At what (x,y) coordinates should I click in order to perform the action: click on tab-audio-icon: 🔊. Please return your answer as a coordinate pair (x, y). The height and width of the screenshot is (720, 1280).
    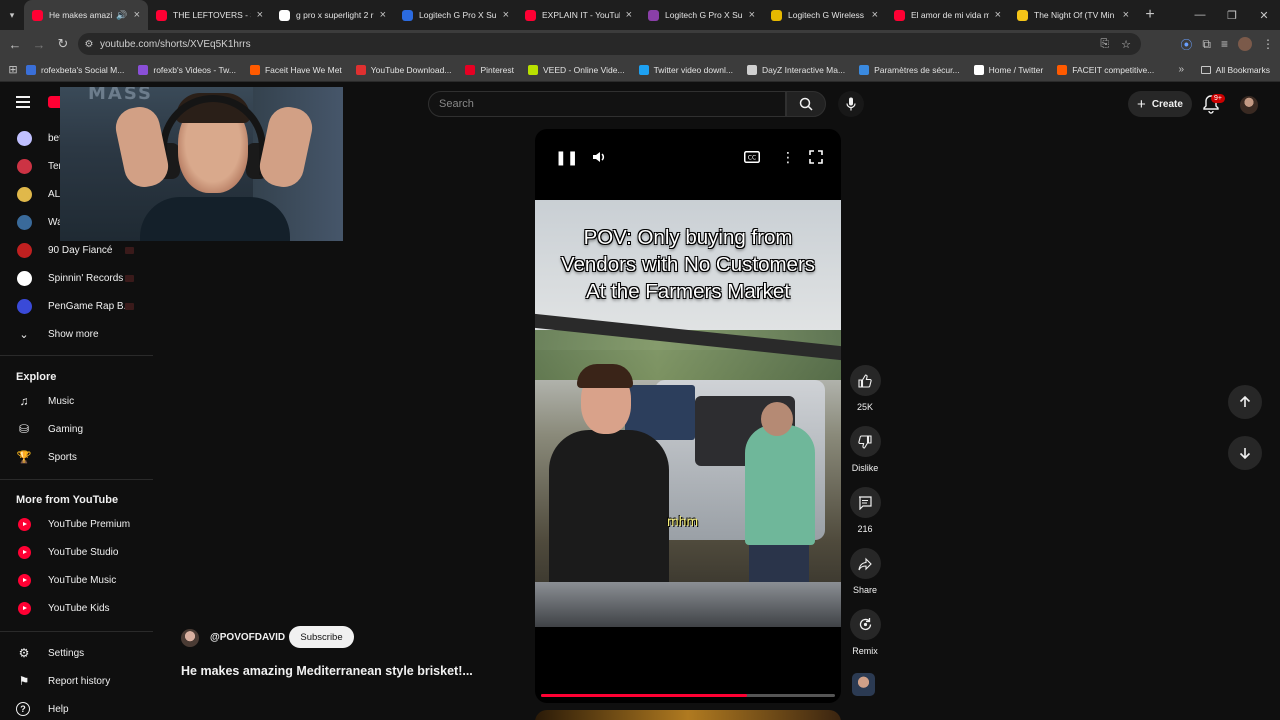
    Looking at the image, I should click on (121, 15).